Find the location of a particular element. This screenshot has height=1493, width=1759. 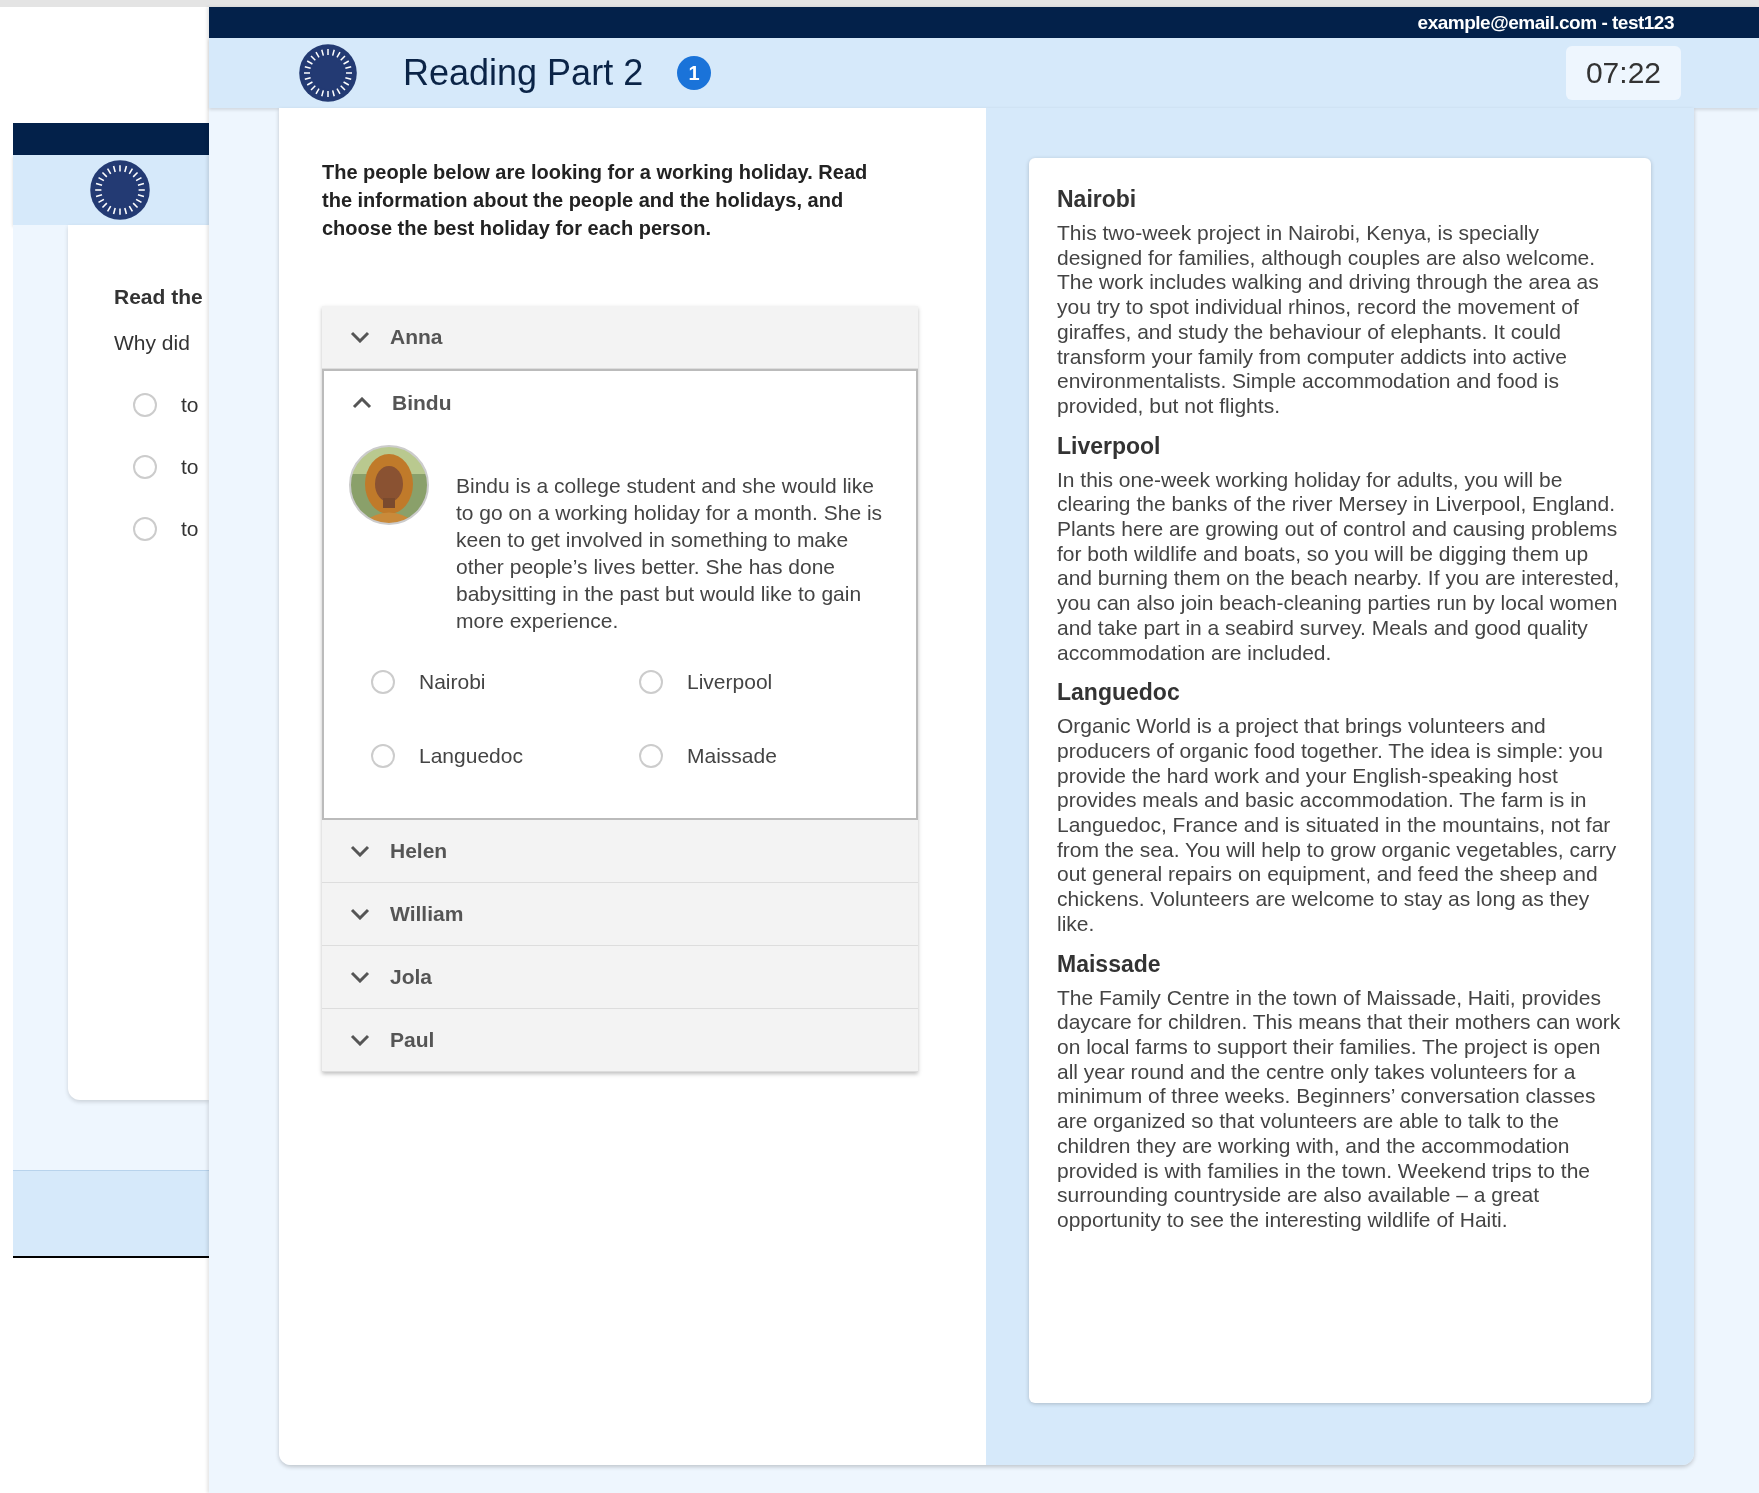

account-label: example@email.com - test123 is located at coordinates (1545, 22).